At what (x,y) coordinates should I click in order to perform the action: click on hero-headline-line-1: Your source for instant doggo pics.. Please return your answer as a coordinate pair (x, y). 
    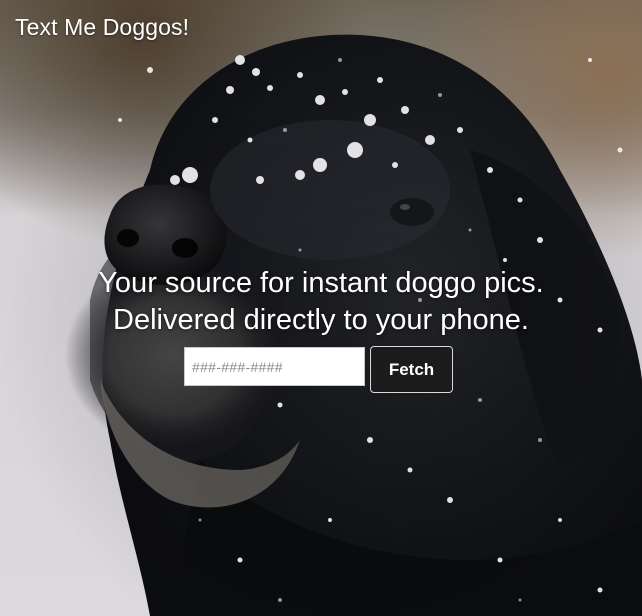
    Looking at the image, I should click on (321, 283).